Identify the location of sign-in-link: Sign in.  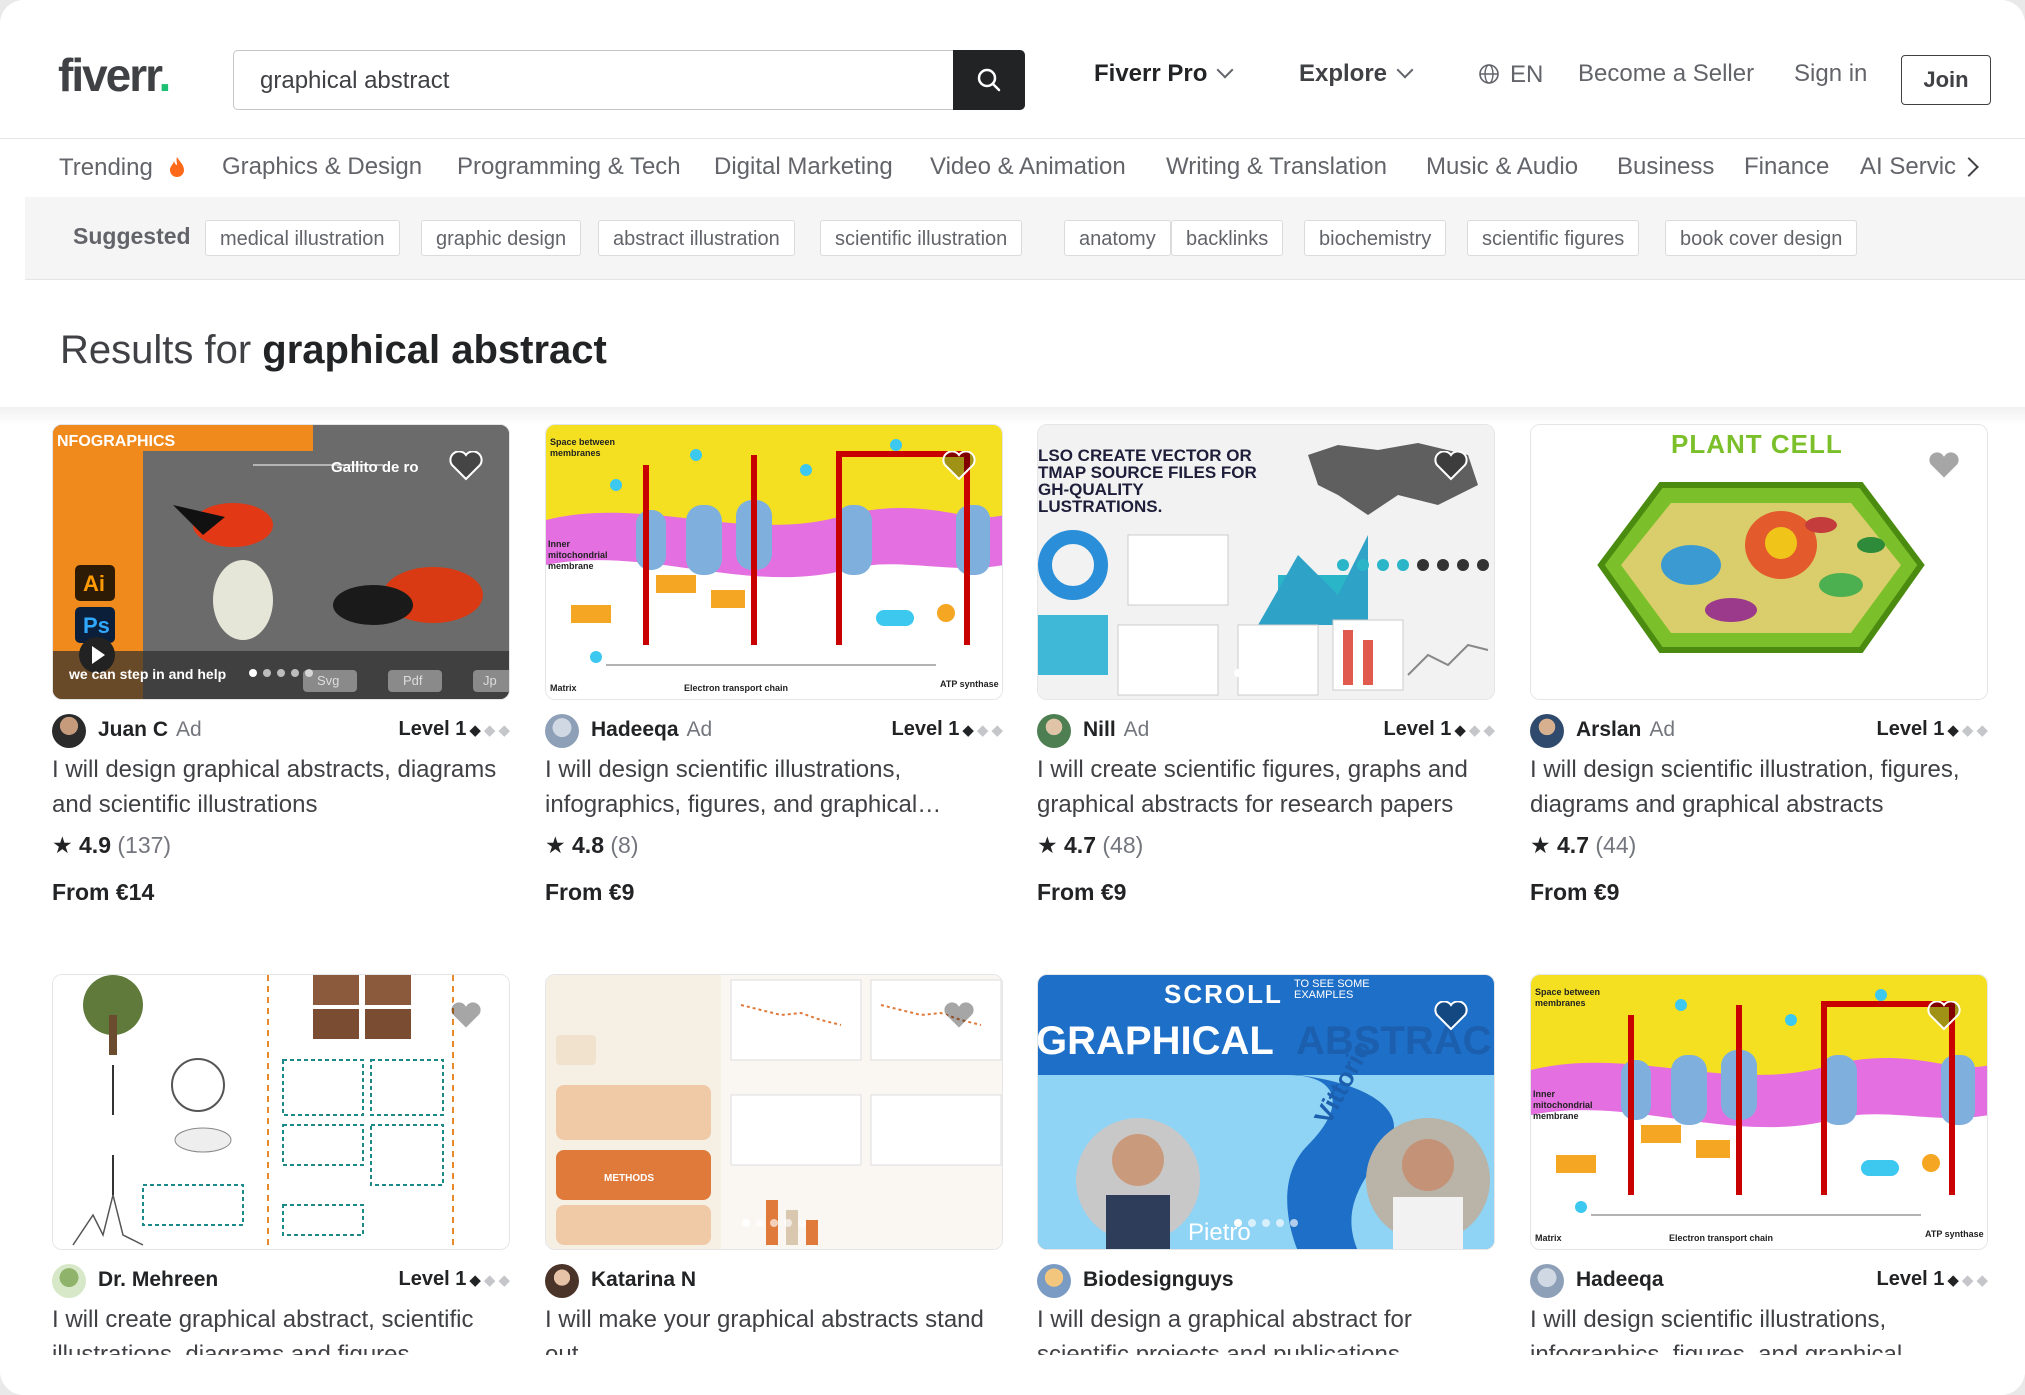
(1830, 74).